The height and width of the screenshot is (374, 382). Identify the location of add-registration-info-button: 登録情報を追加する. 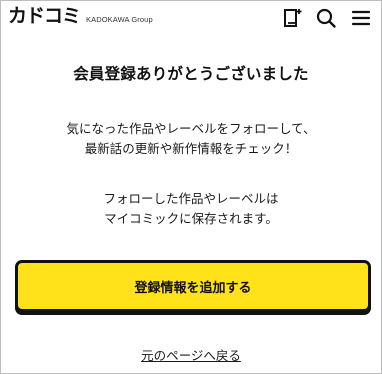
(193, 286).